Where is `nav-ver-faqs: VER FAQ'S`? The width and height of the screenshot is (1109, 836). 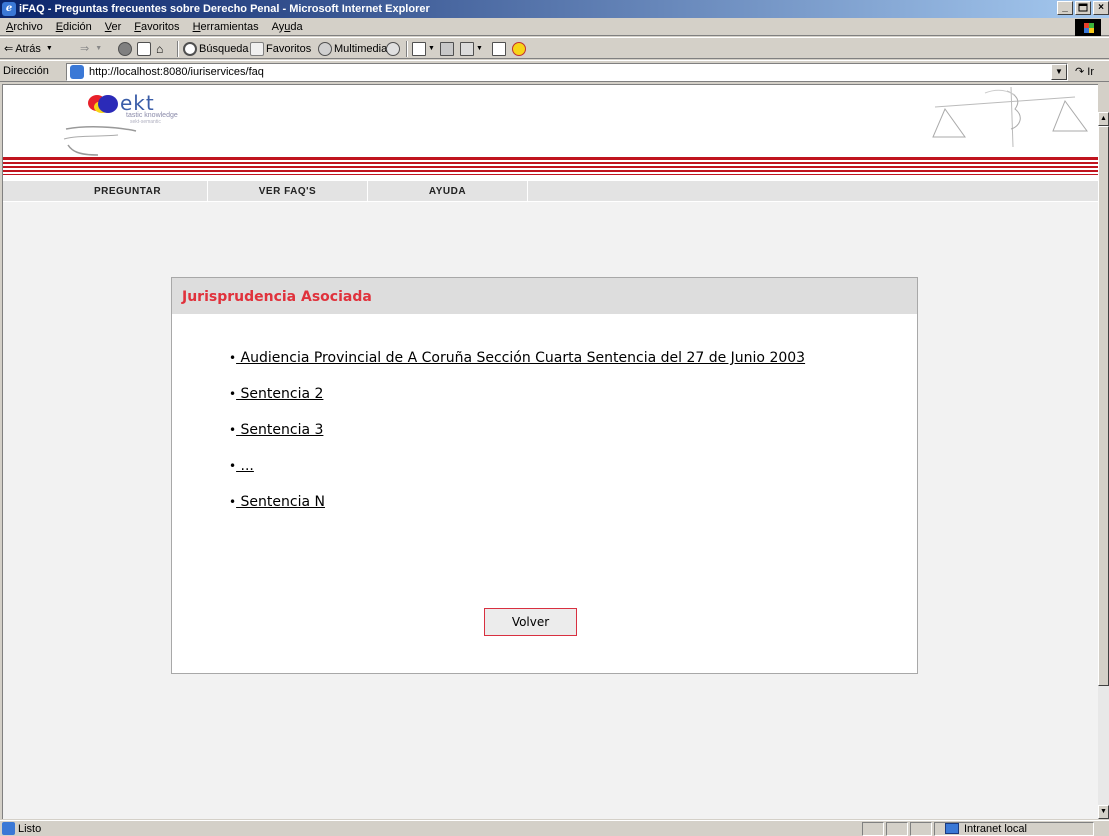
nav-ver-faqs: VER FAQ'S is located at coordinates (288, 191).